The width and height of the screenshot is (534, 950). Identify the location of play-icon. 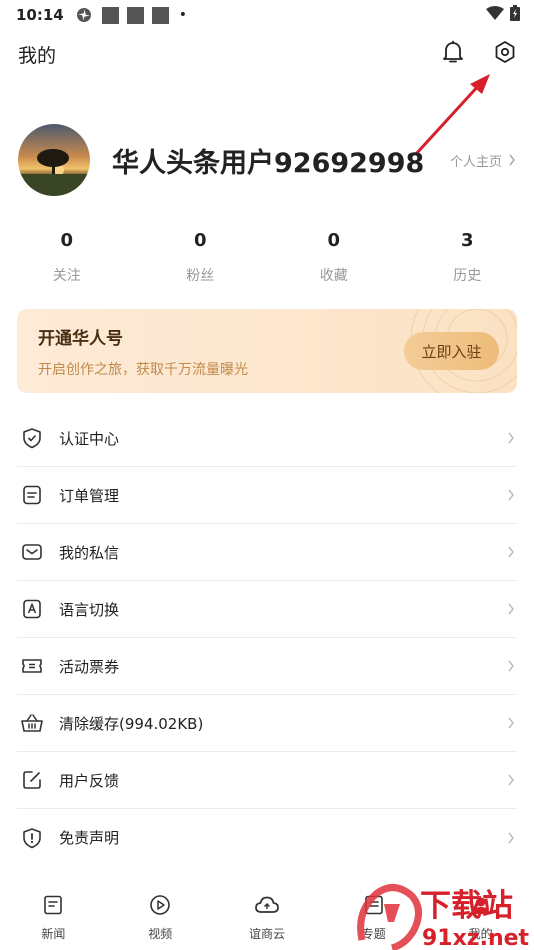
(160, 907).